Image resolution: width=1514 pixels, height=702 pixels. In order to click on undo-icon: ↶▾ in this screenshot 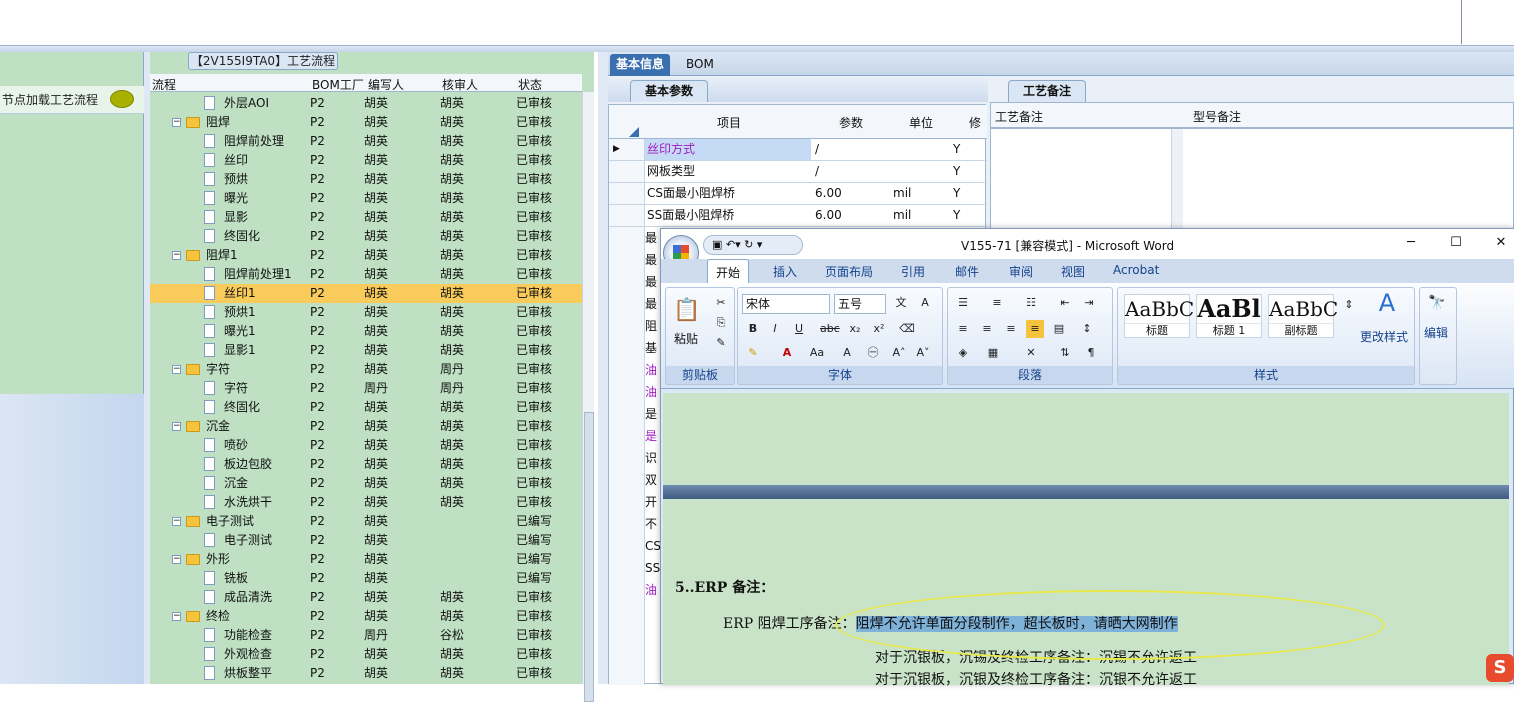, I will do `click(733, 244)`.